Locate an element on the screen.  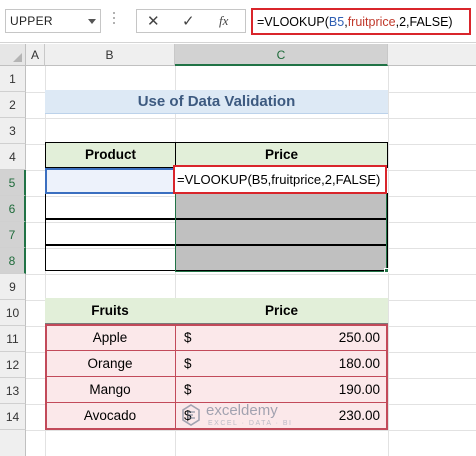
fruit-name: Orange is located at coordinates (110, 363).